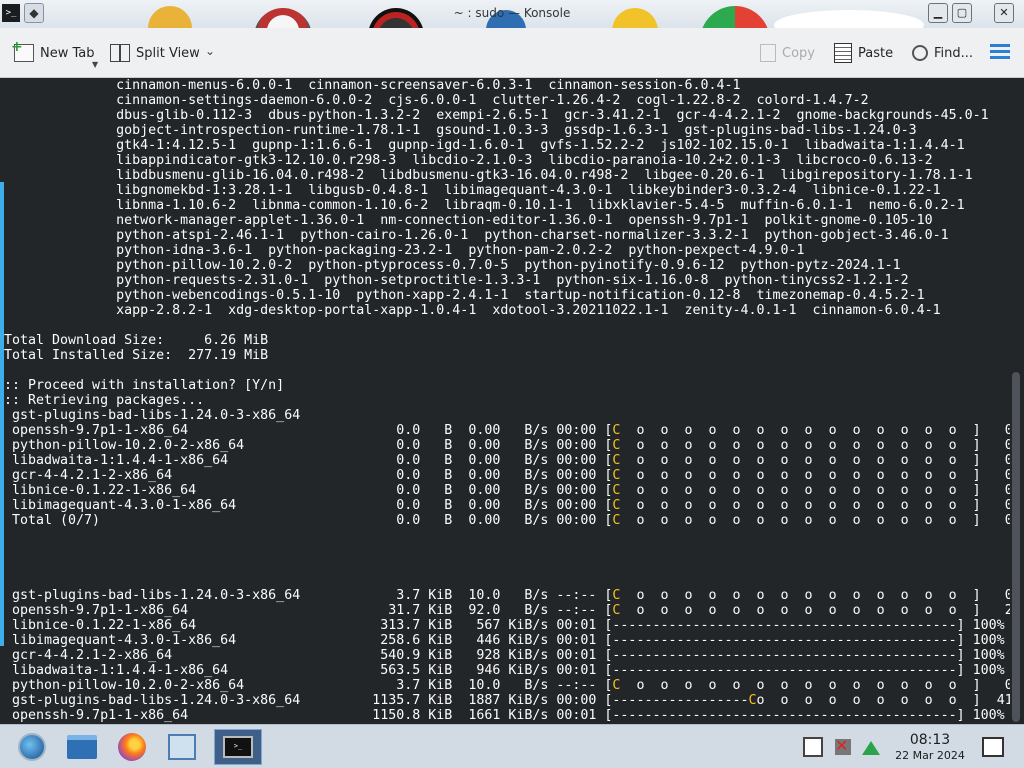 This screenshot has height=768, width=1024. Describe the element at coordinates (938, 13) in the screenshot. I see `minimize-button: ▁` at that location.